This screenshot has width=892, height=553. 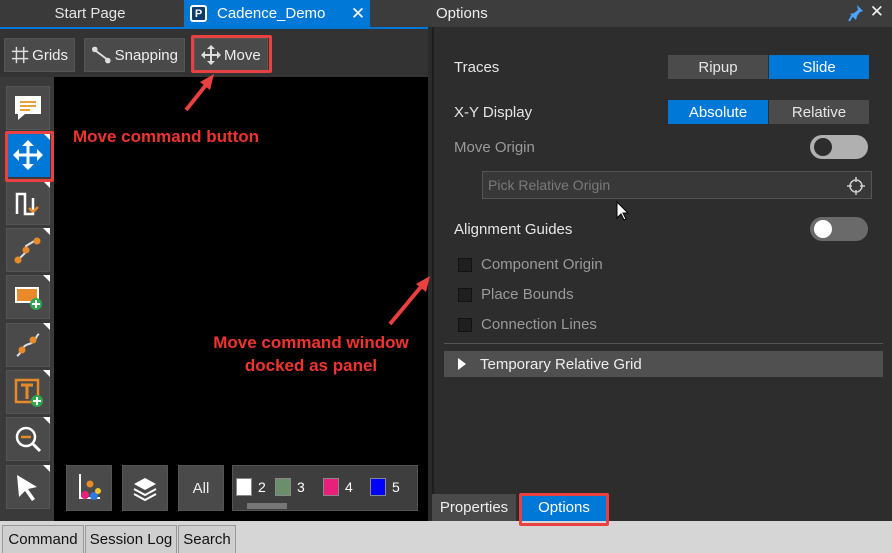 What do you see at coordinates (407, 303) in the screenshot?
I see `arrow-to-options-panel` at bounding box center [407, 303].